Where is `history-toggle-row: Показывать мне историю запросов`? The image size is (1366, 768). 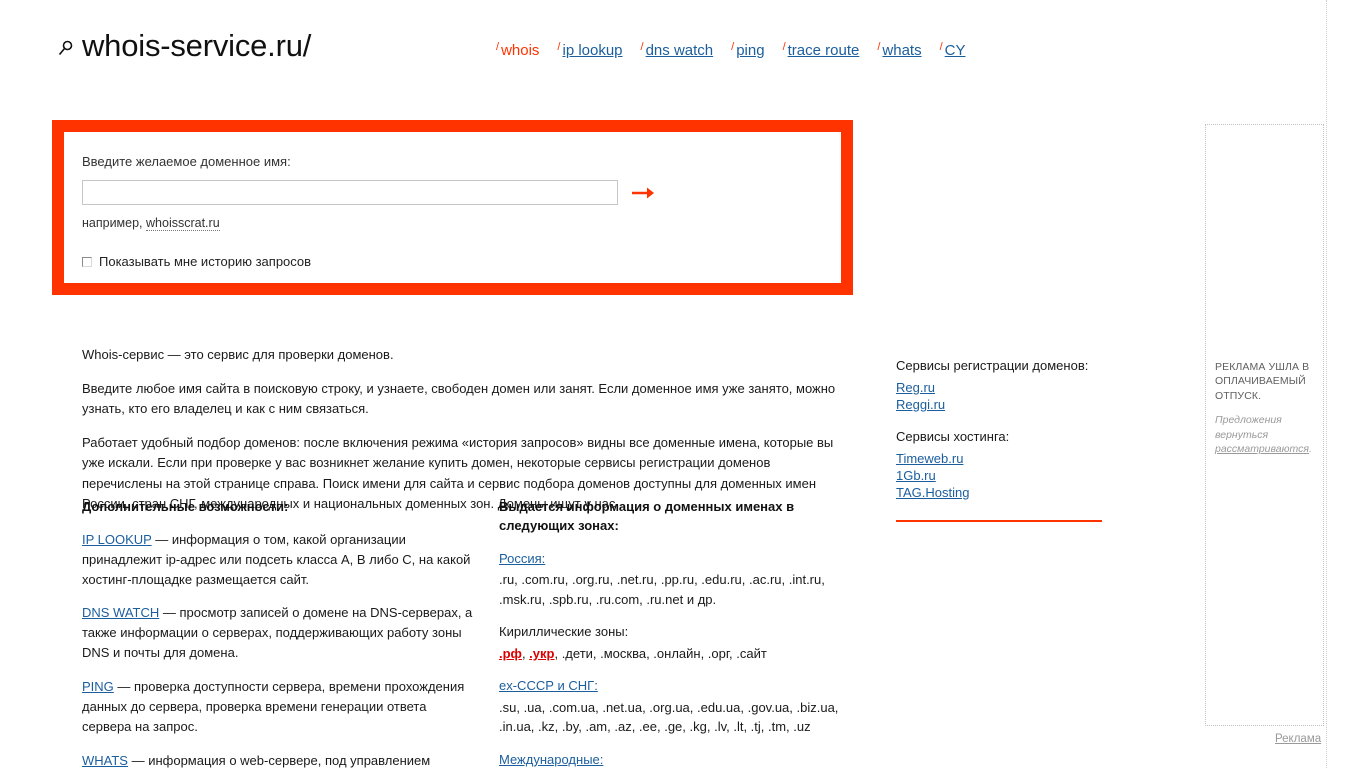
history-toggle-row: Показывать мне историю запросов is located at coordinates (196, 261).